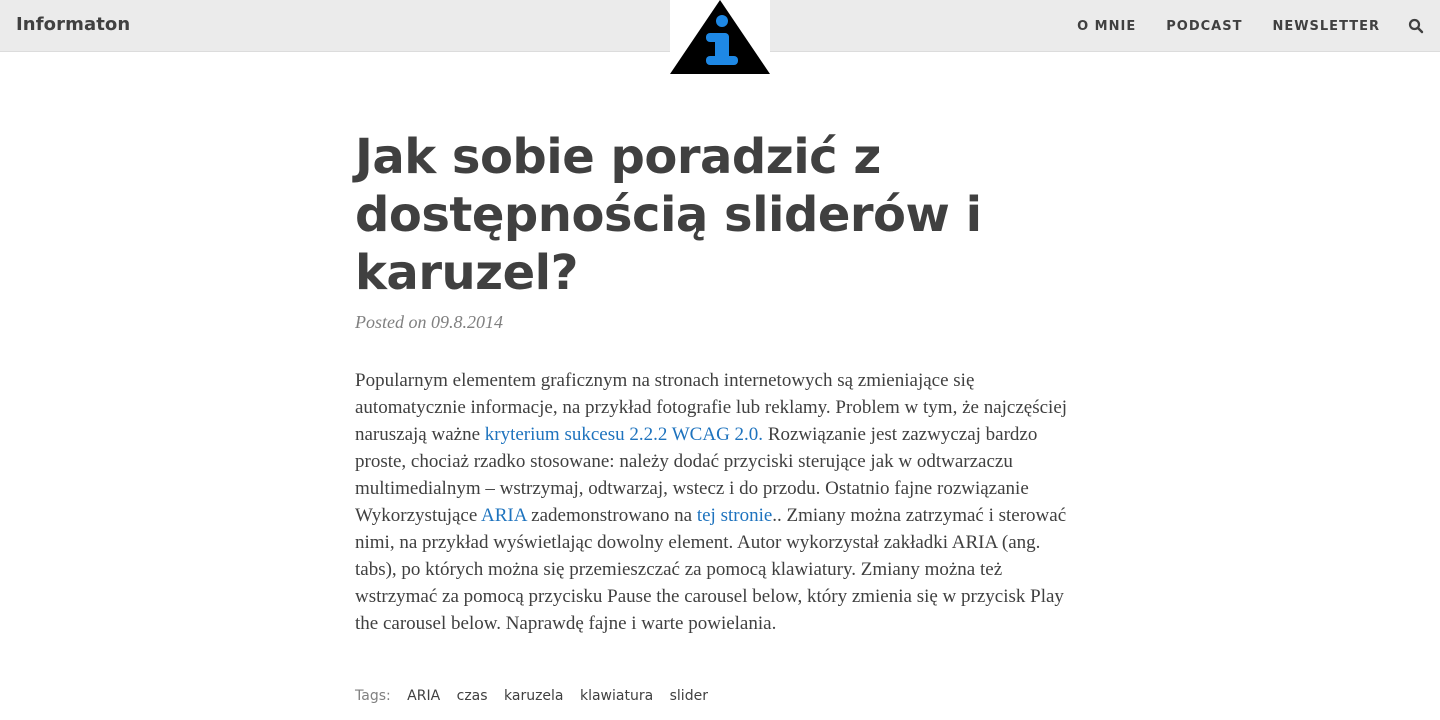 The image size is (1440, 720). I want to click on tag-link: klawiatura, so click(616, 696).